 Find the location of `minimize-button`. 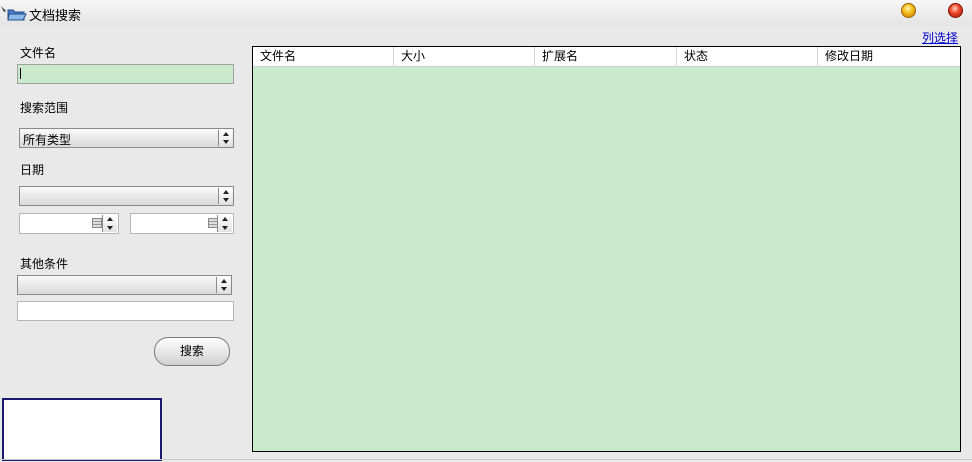

minimize-button is located at coordinates (908, 10).